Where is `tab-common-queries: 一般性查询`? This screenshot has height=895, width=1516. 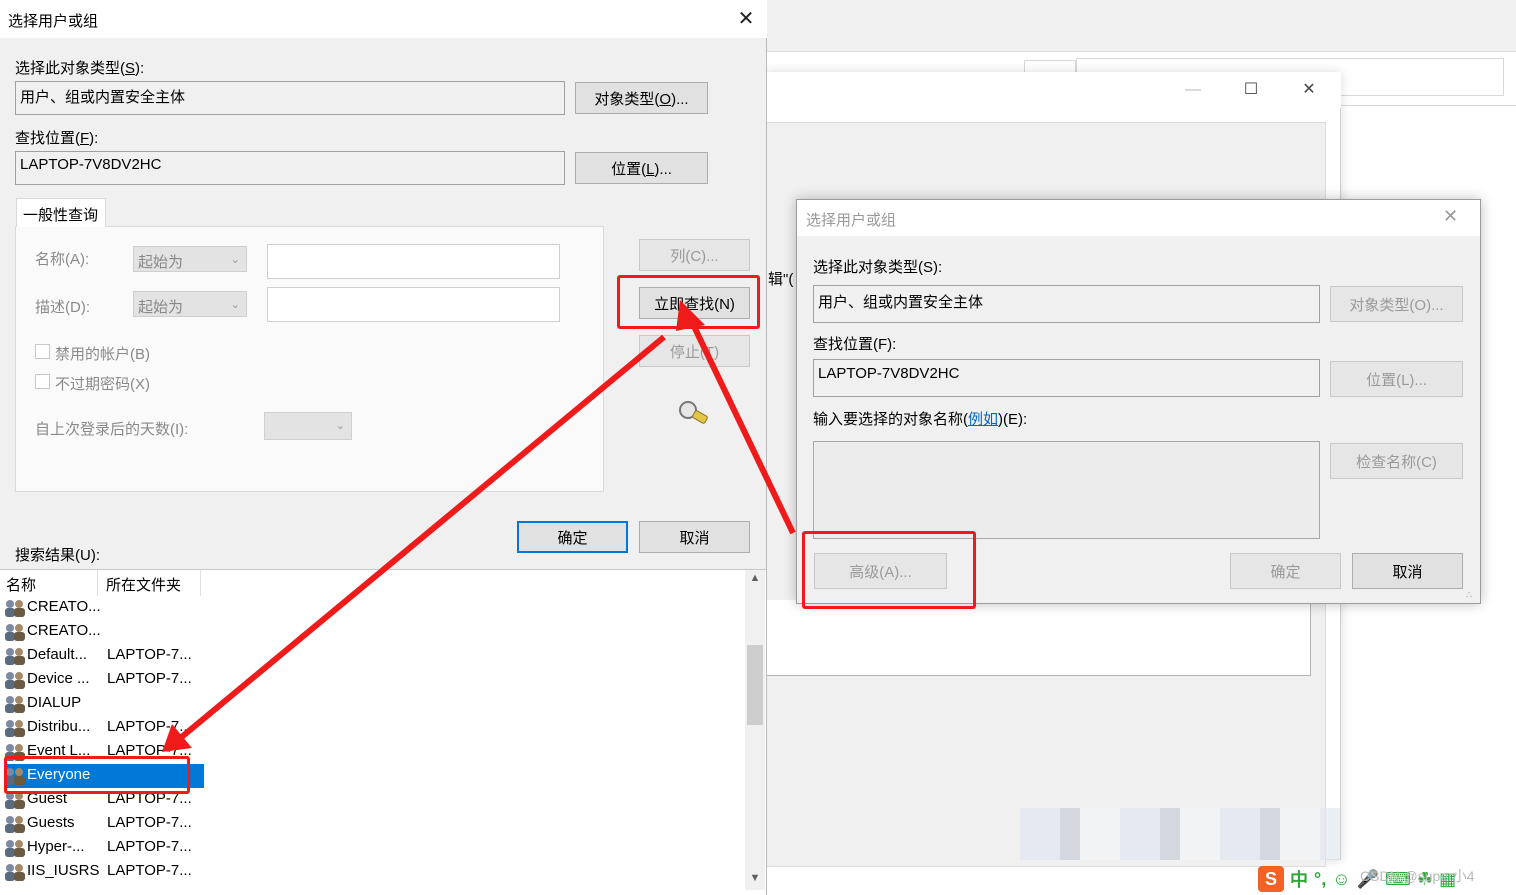
tab-common-queries: 一般性查询 is located at coordinates (61, 212).